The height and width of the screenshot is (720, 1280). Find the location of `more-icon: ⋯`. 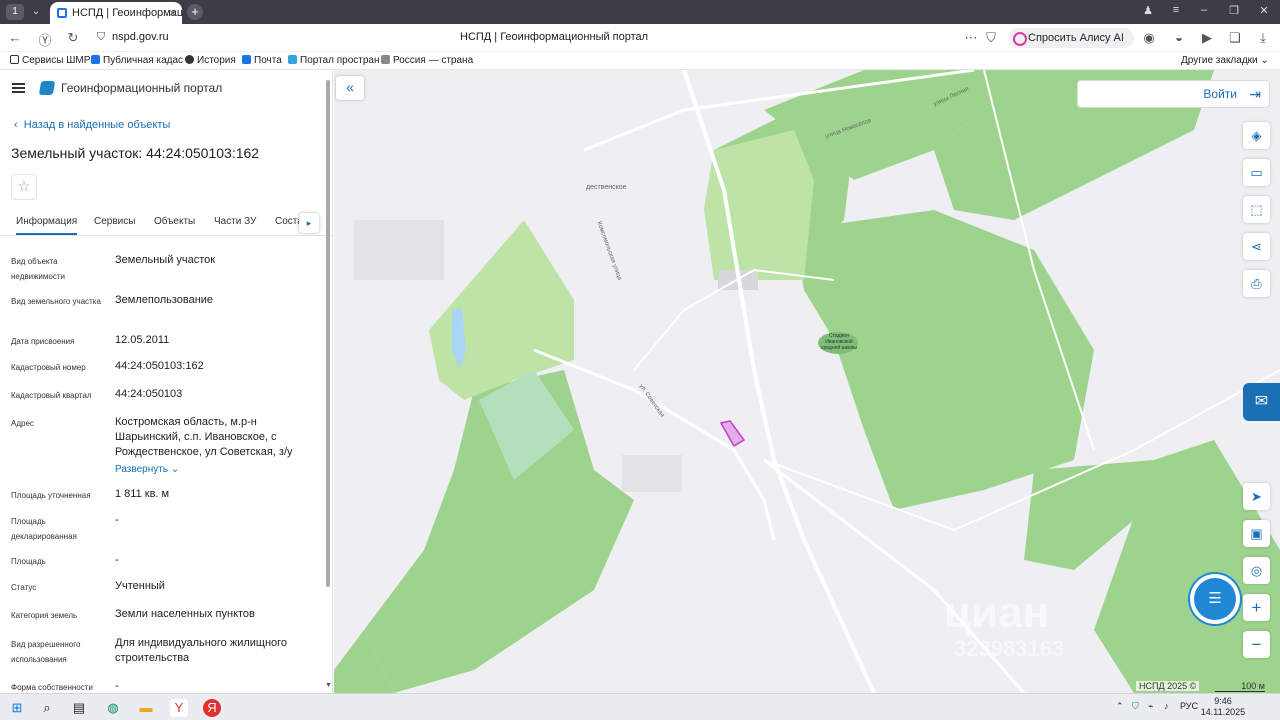

more-icon: ⋯ is located at coordinates (971, 38).